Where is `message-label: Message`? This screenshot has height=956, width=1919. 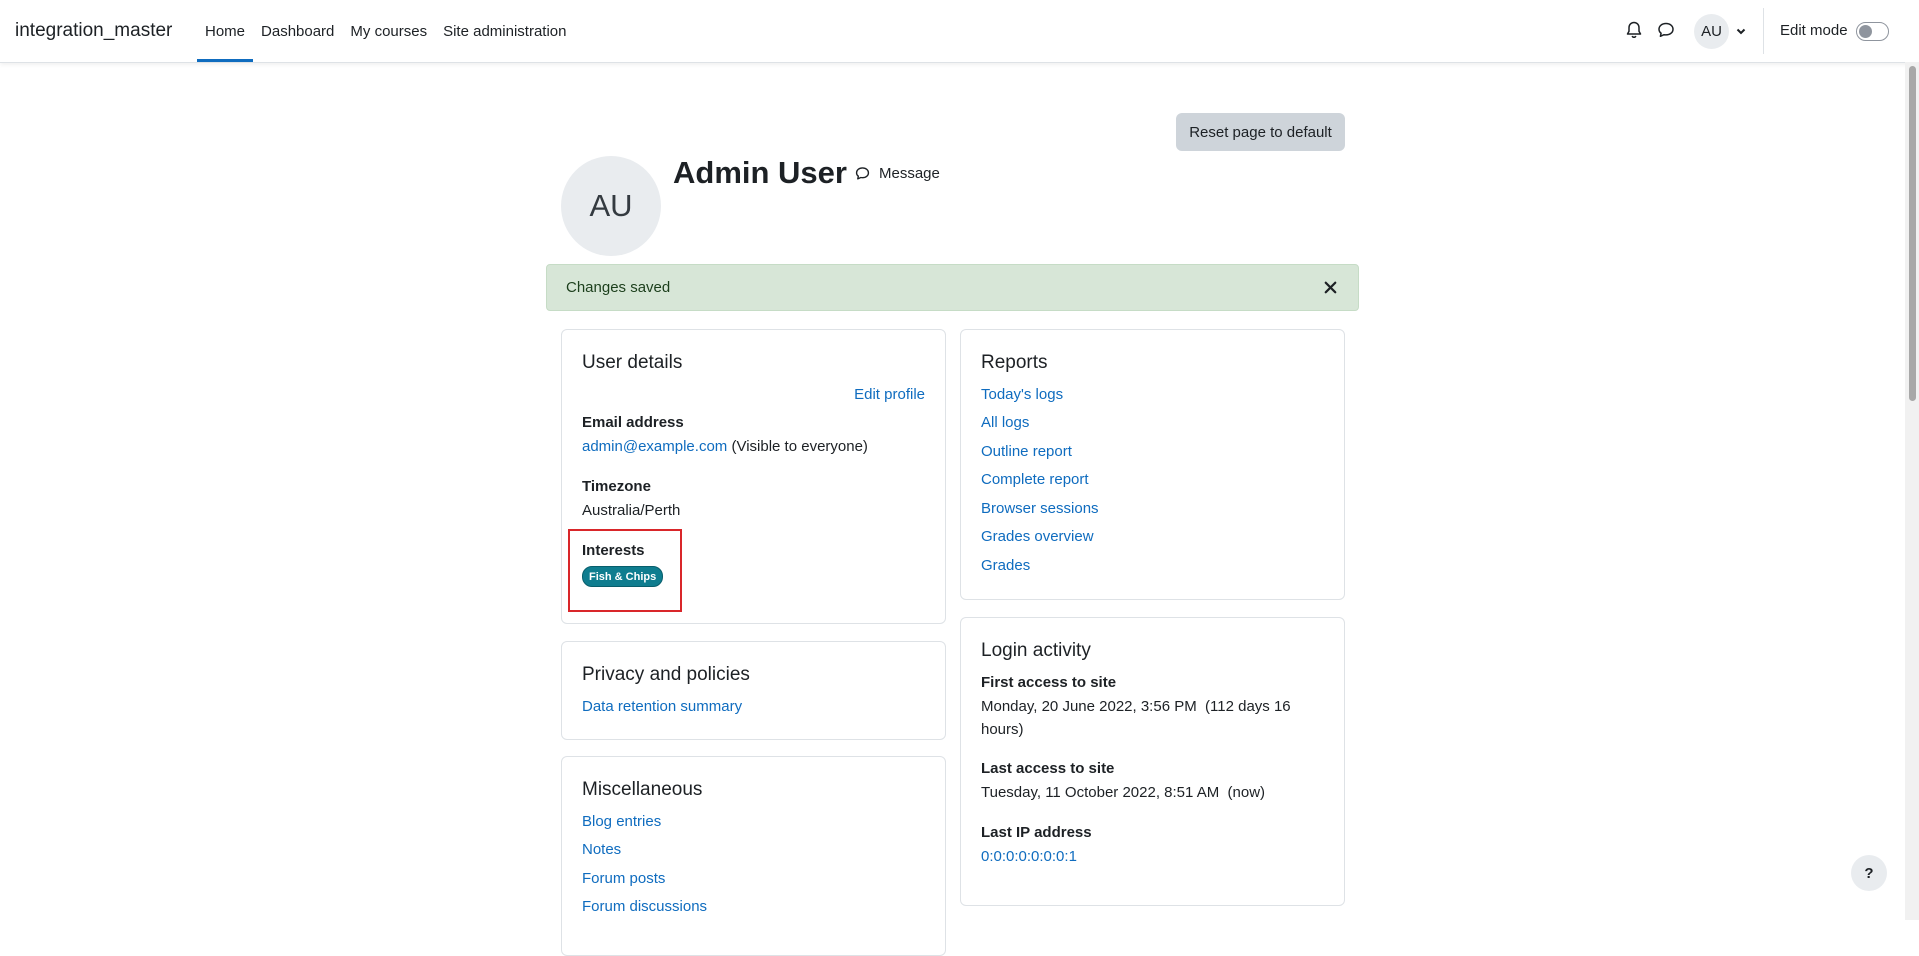 message-label: Message is located at coordinates (909, 173).